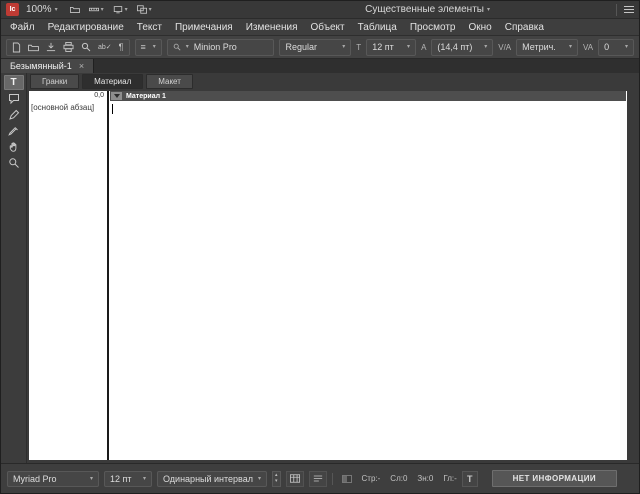  I want to click on kerning-icon: V/A, so click(505, 47).